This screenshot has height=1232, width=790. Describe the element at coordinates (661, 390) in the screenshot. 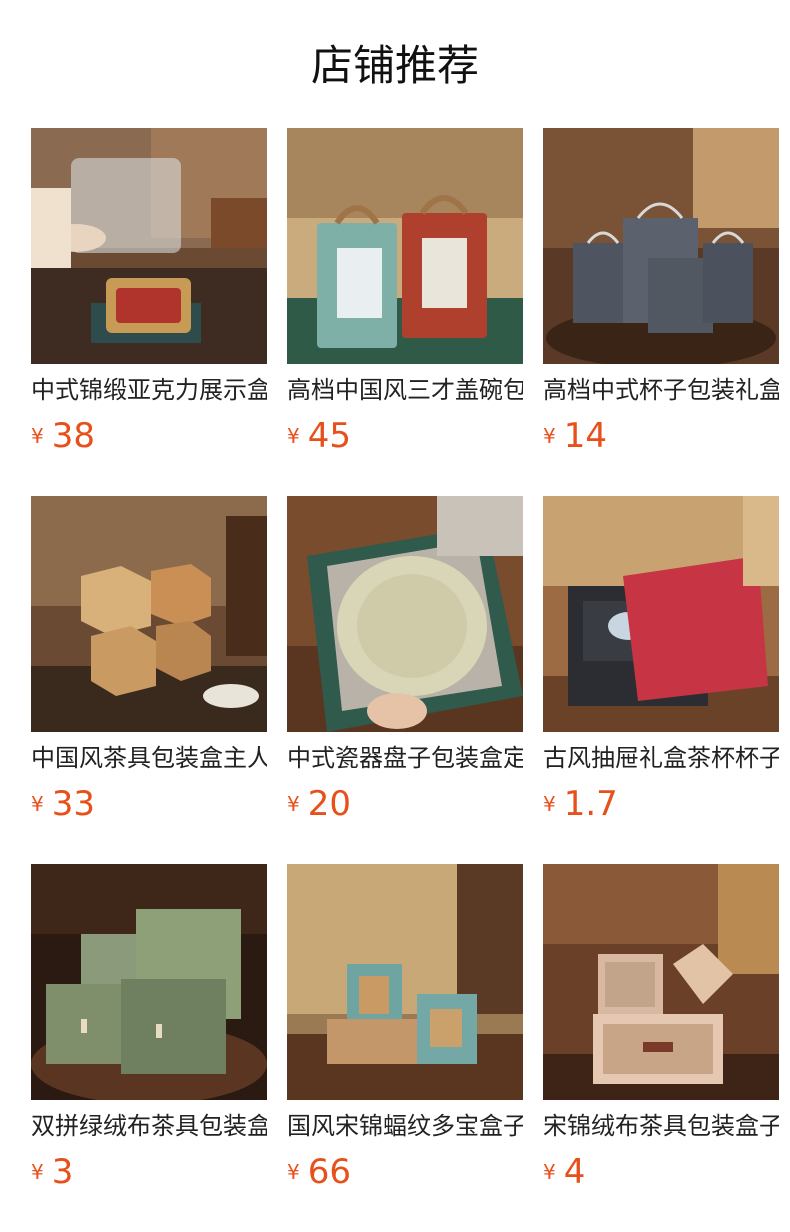

I see `product-name: 高档中式杯子包装礼盒` at that location.